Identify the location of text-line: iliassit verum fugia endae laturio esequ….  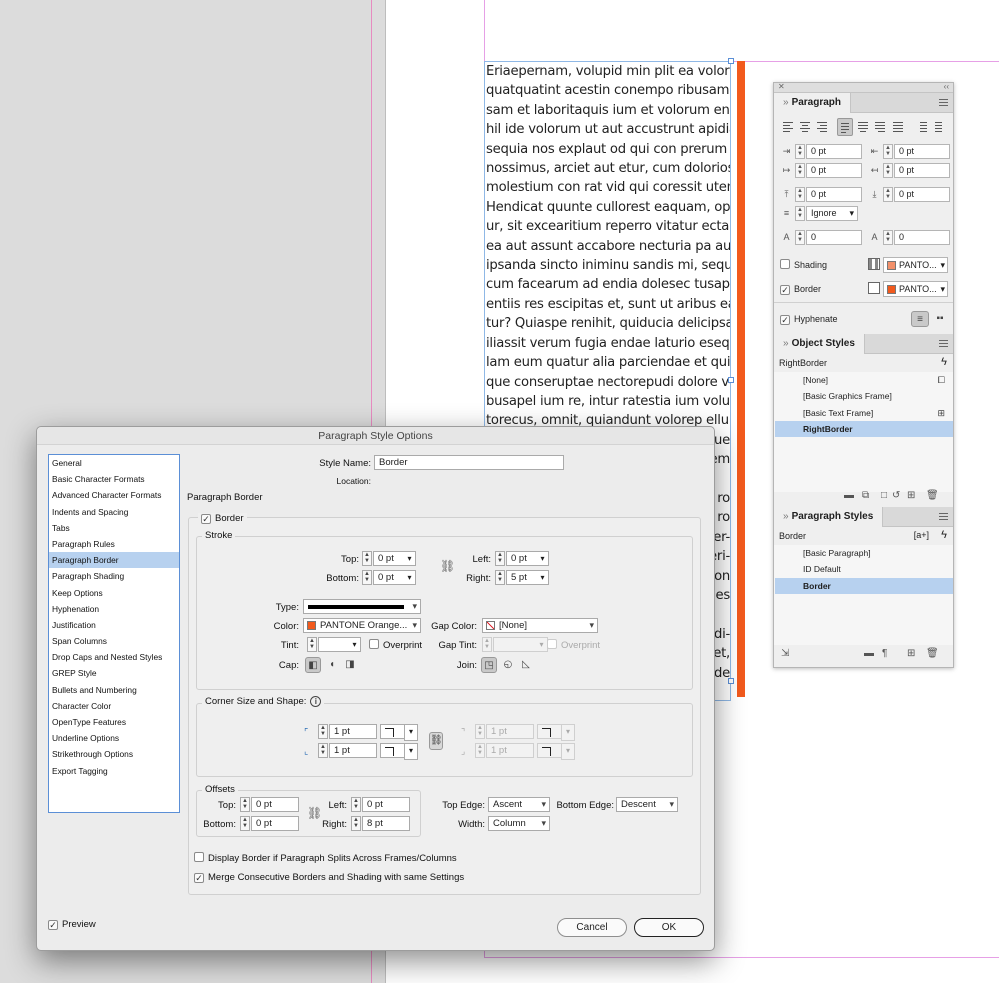
(608, 343).